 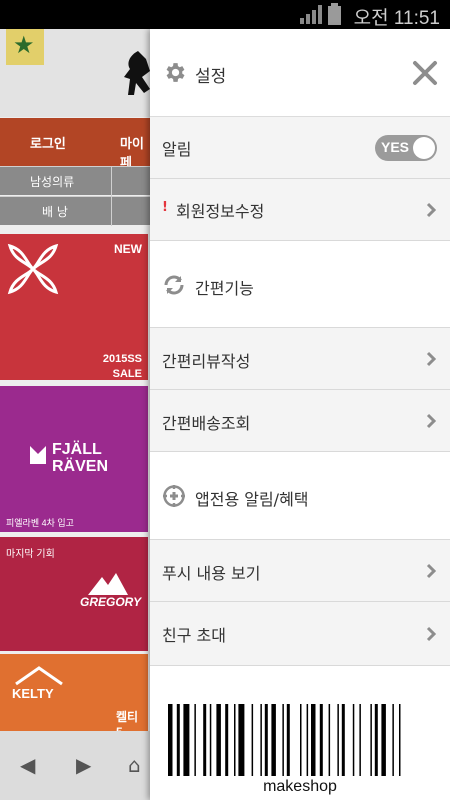 What do you see at coordinates (177, 149) in the screenshot?
I see `notifications-label: 알림` at bounding box center [177, 149].